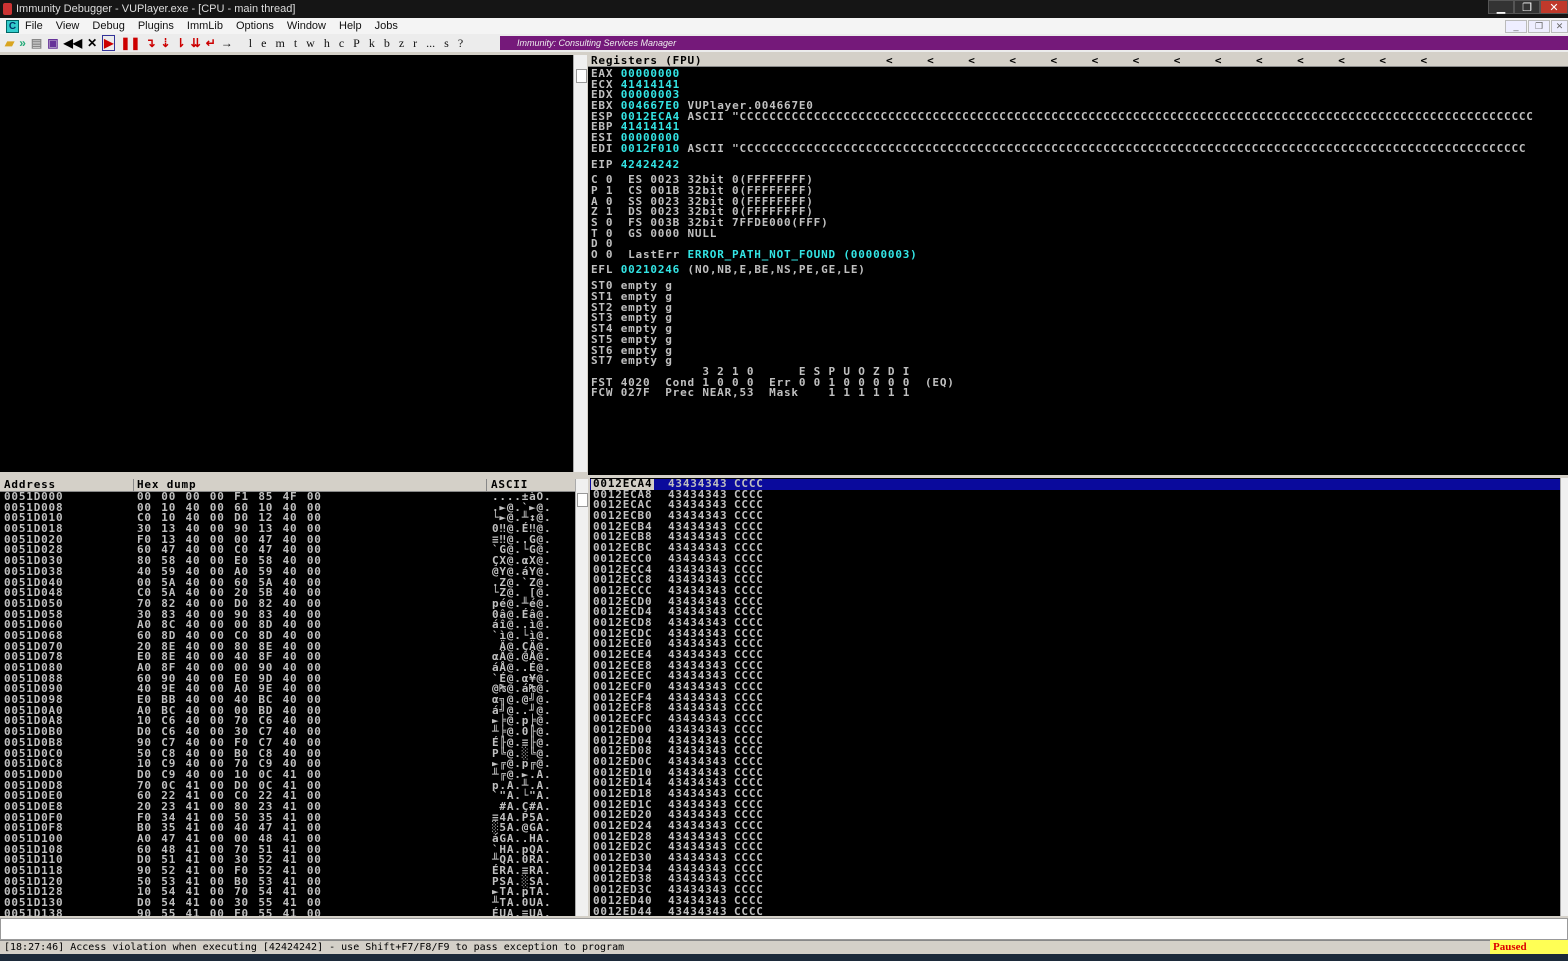 This screenshot has height=961, width=1568. I want to click on toolbar-button-6: c, so click(341, 43).